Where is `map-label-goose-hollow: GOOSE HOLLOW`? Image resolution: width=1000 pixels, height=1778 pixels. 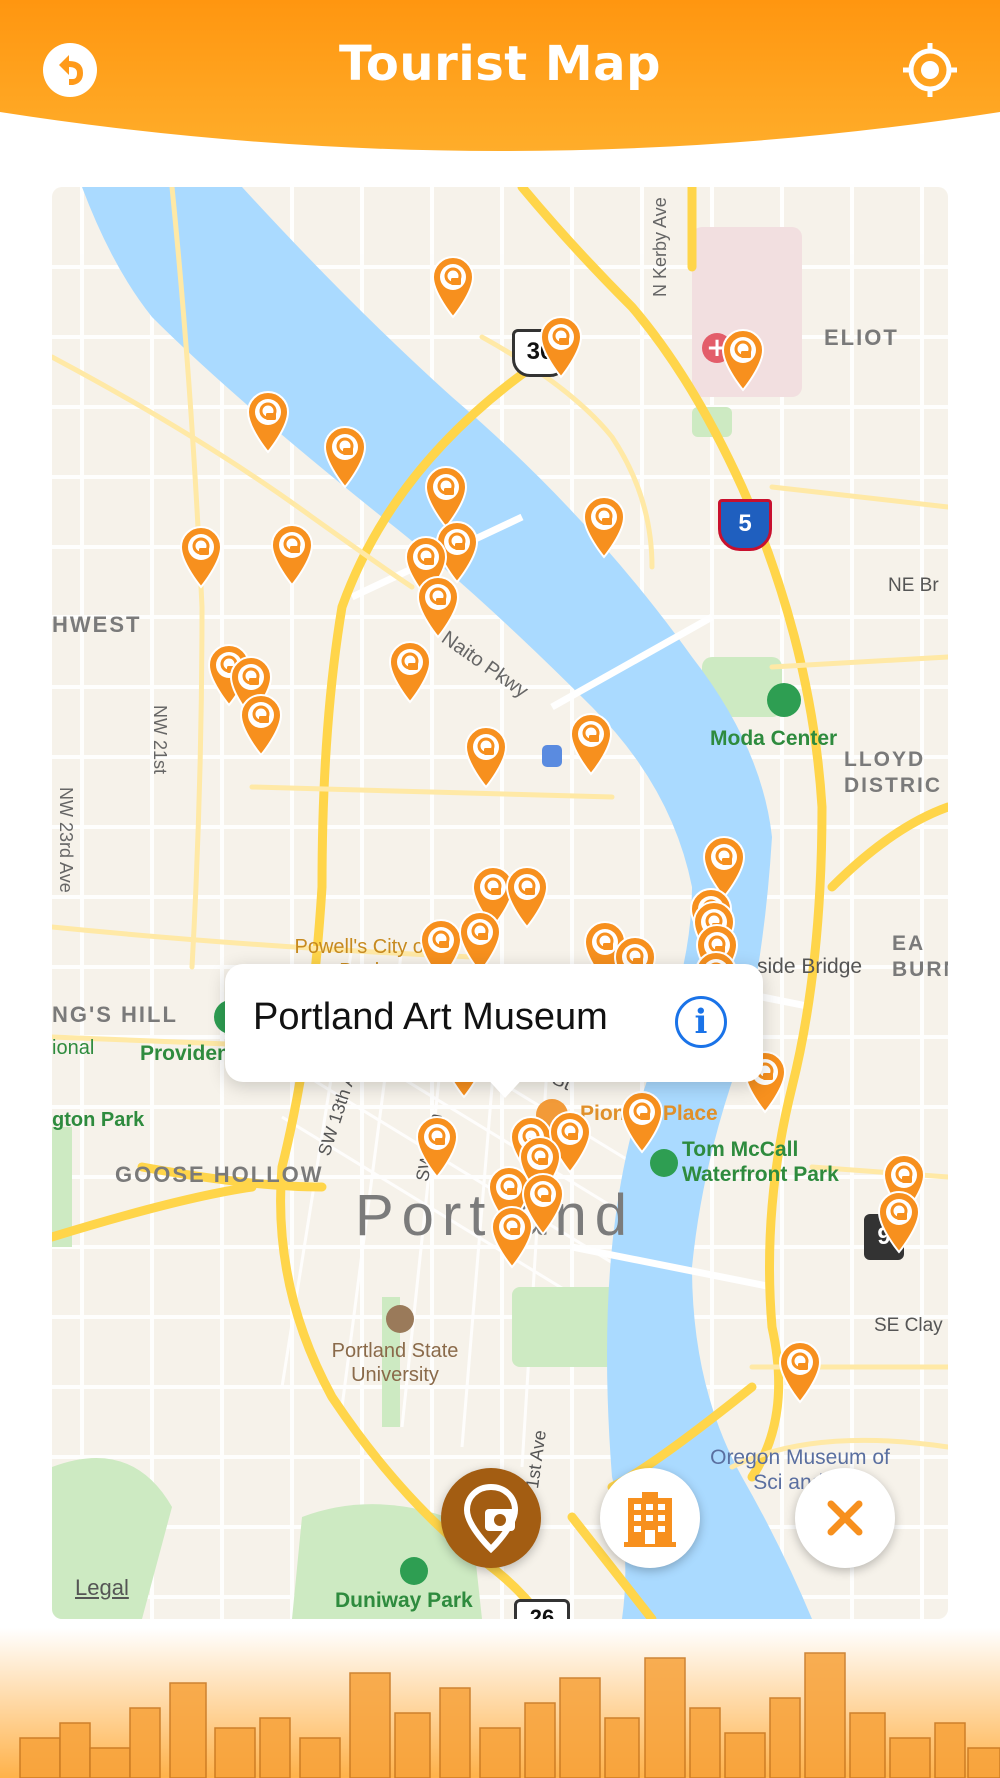 map-label-goose-hollow: GOOSE HOLLOW is located at coordinates (219, 1174).